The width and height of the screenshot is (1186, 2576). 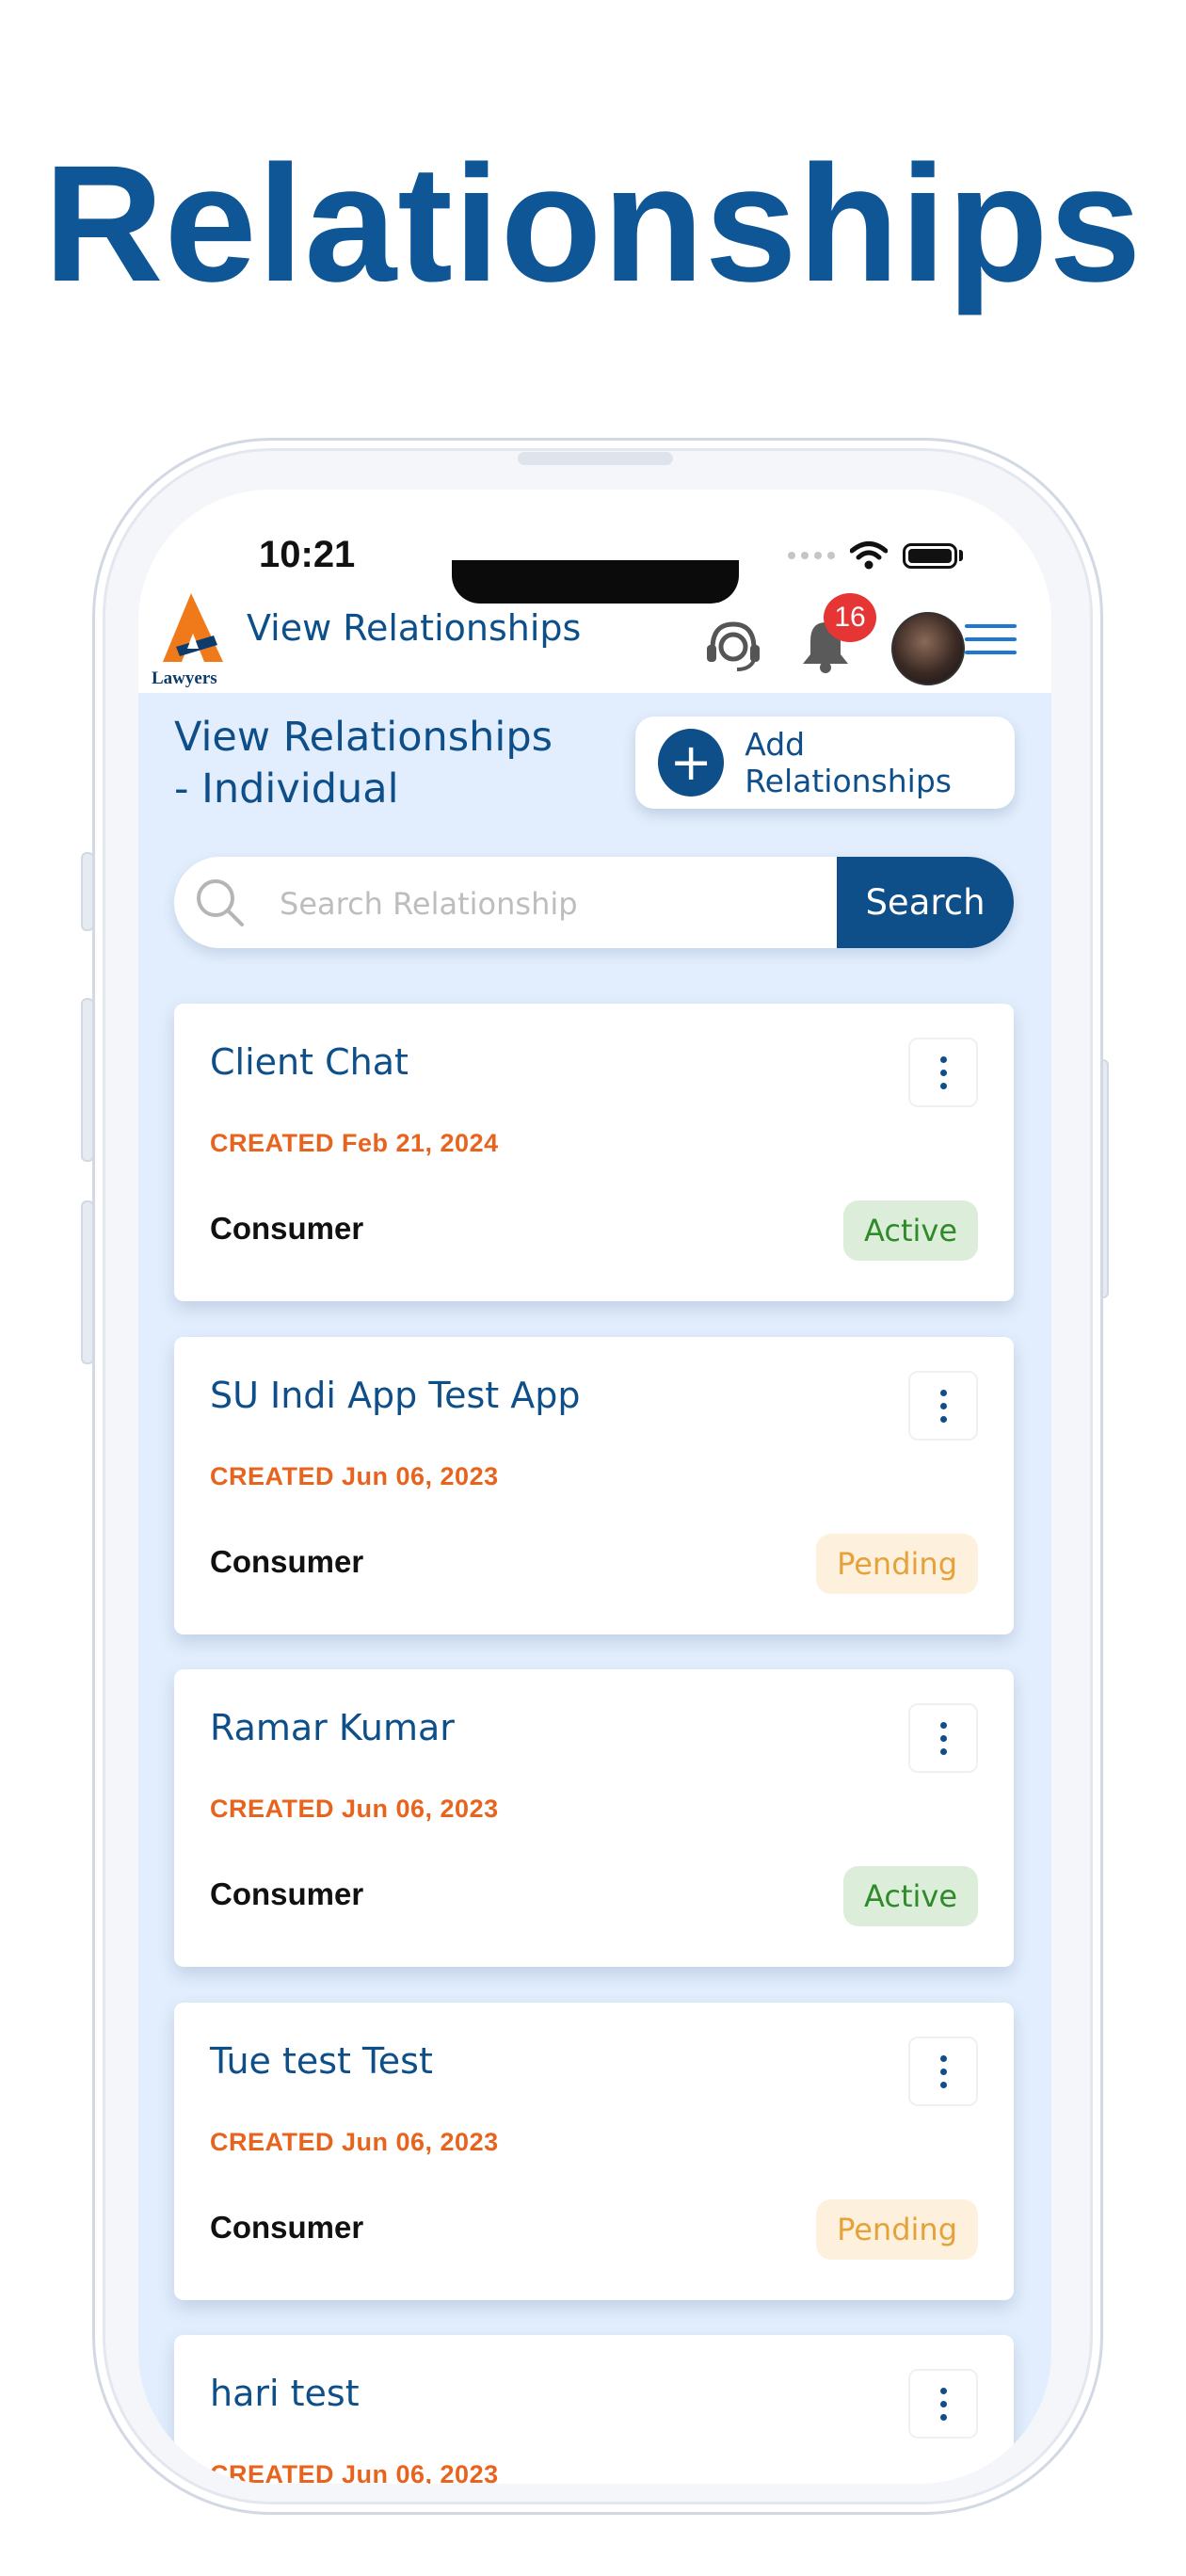 What do you see at coordinates (414, 628) in the screenshot?
I see `header-title: View Relationships` at bounding box center [414, 628].